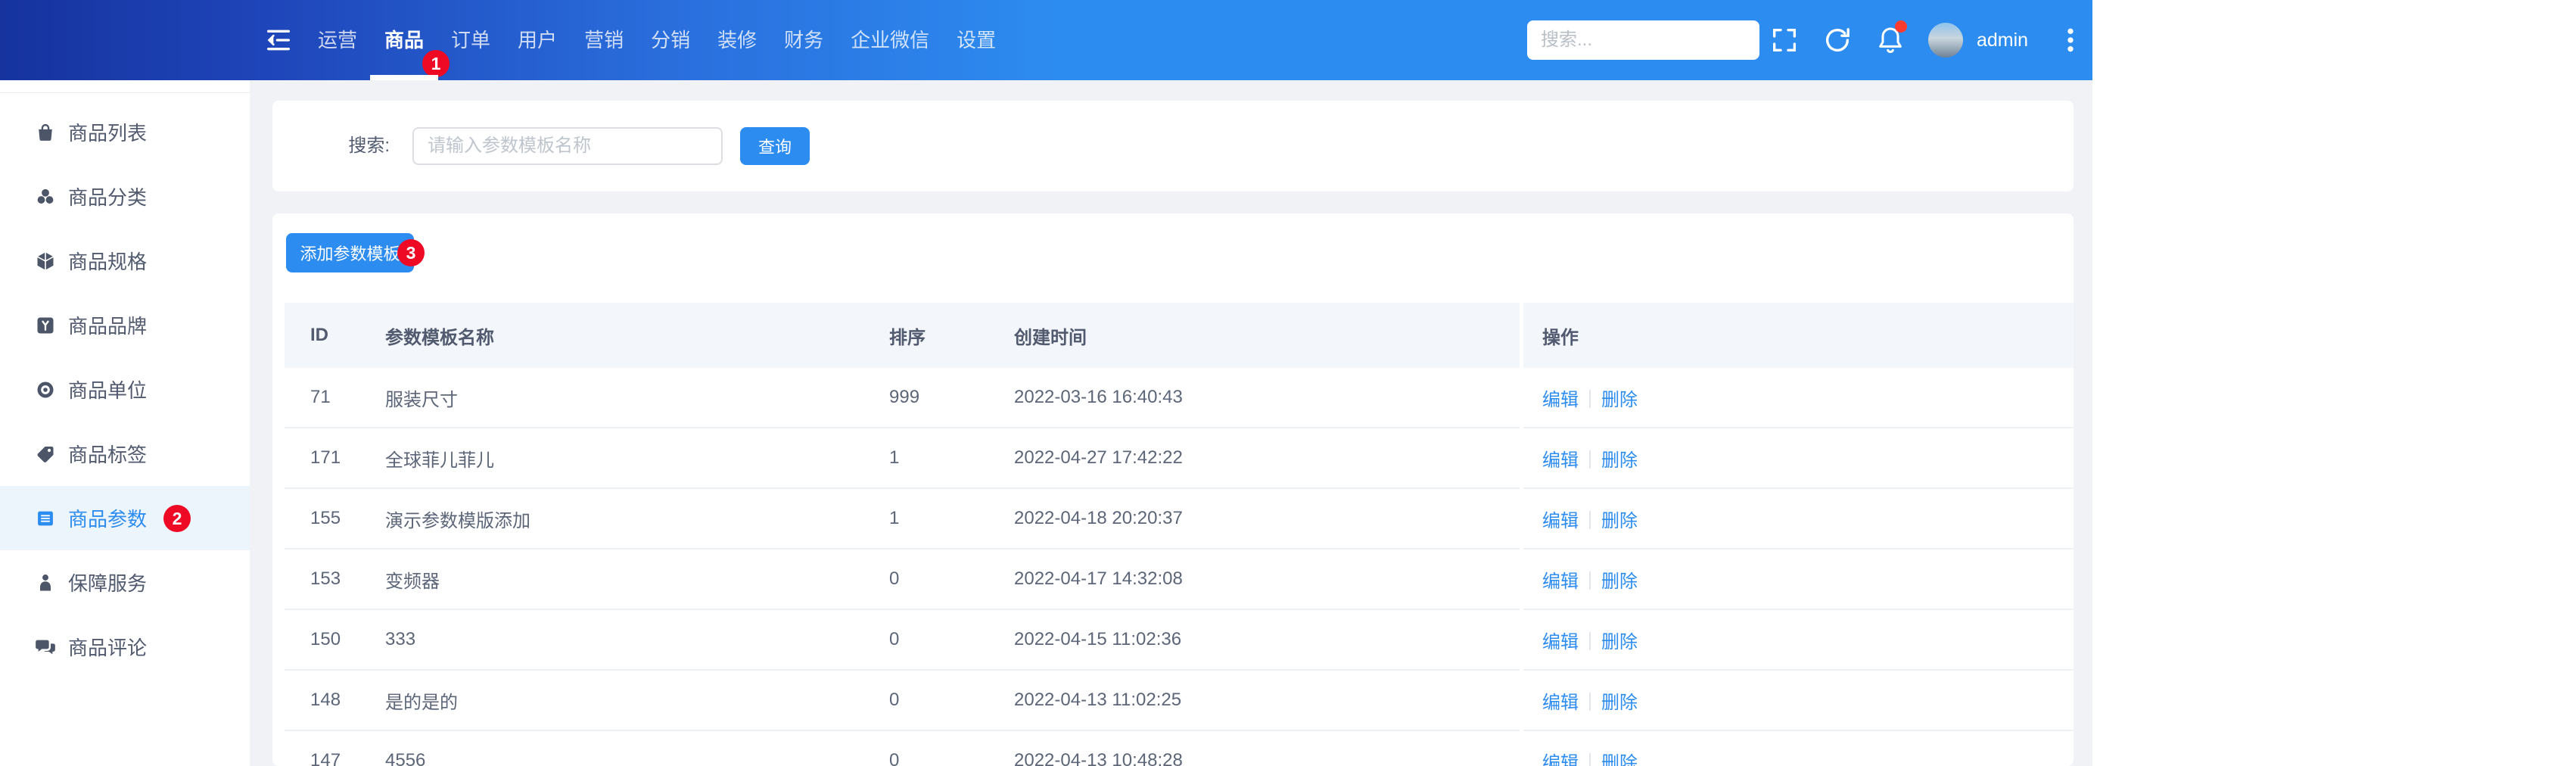  I want to click on search-panel: 搜索: 查询, so click(1173, 146).